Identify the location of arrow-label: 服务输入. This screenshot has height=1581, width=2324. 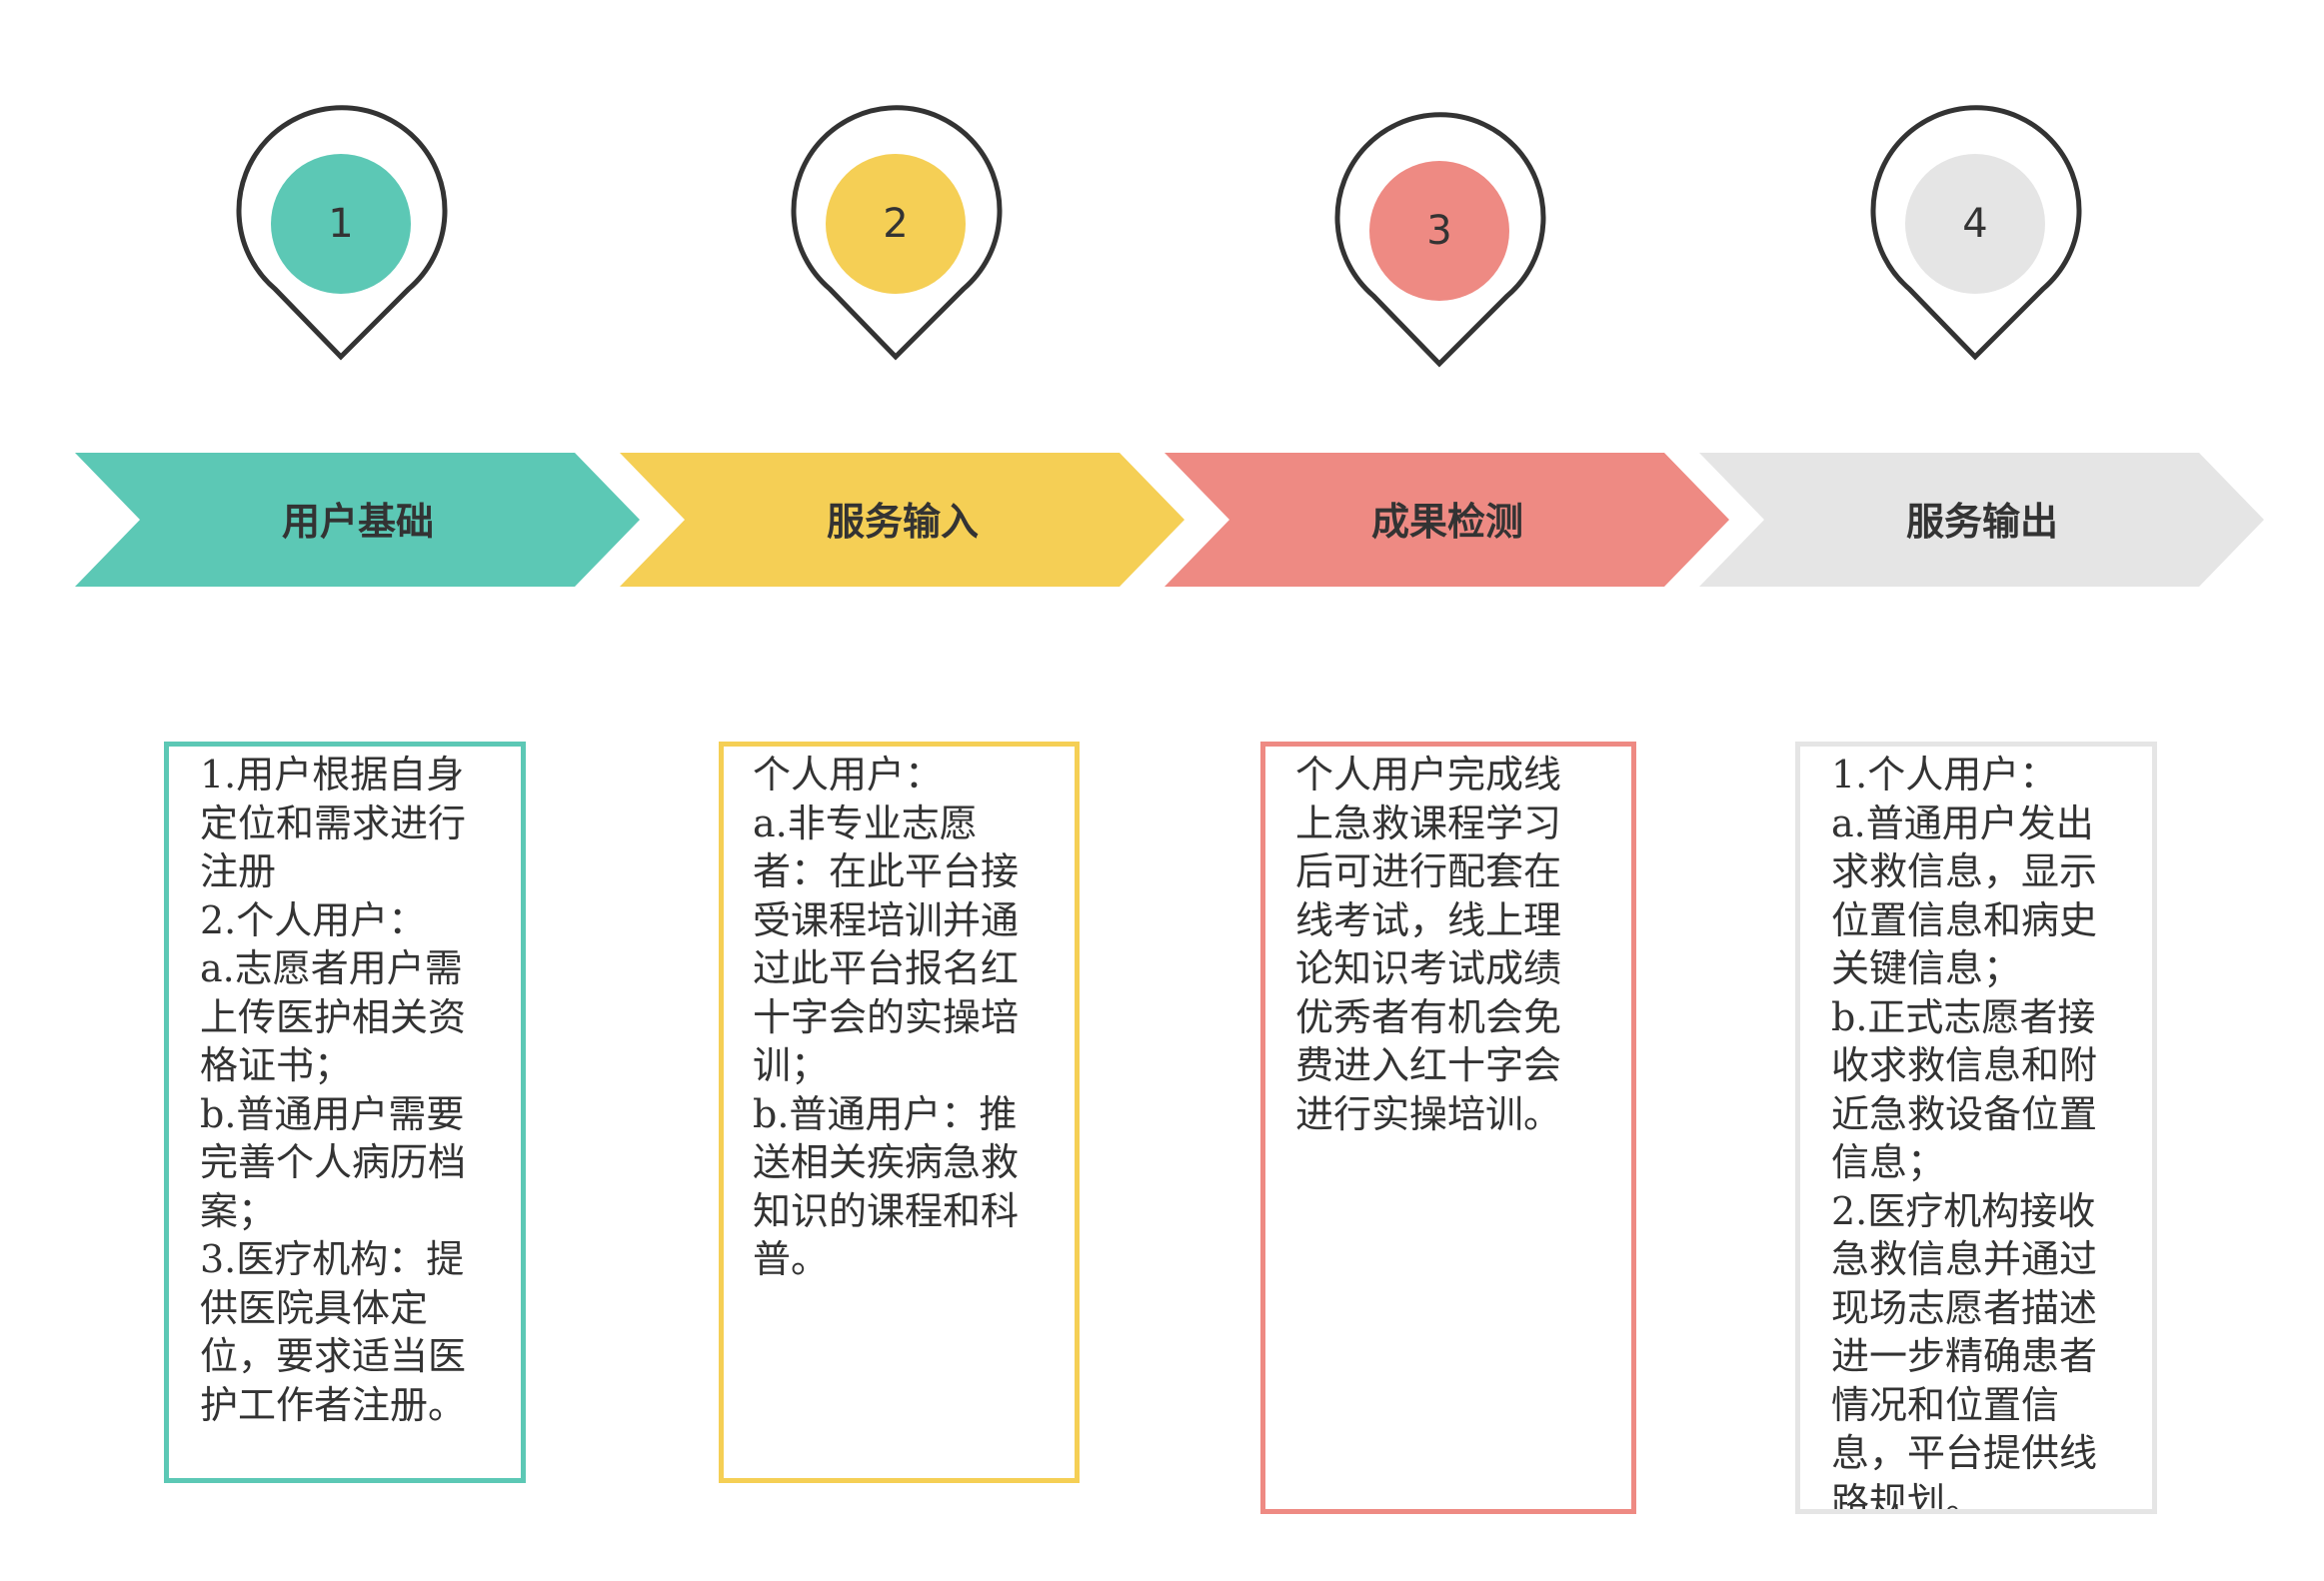
(903, 522).